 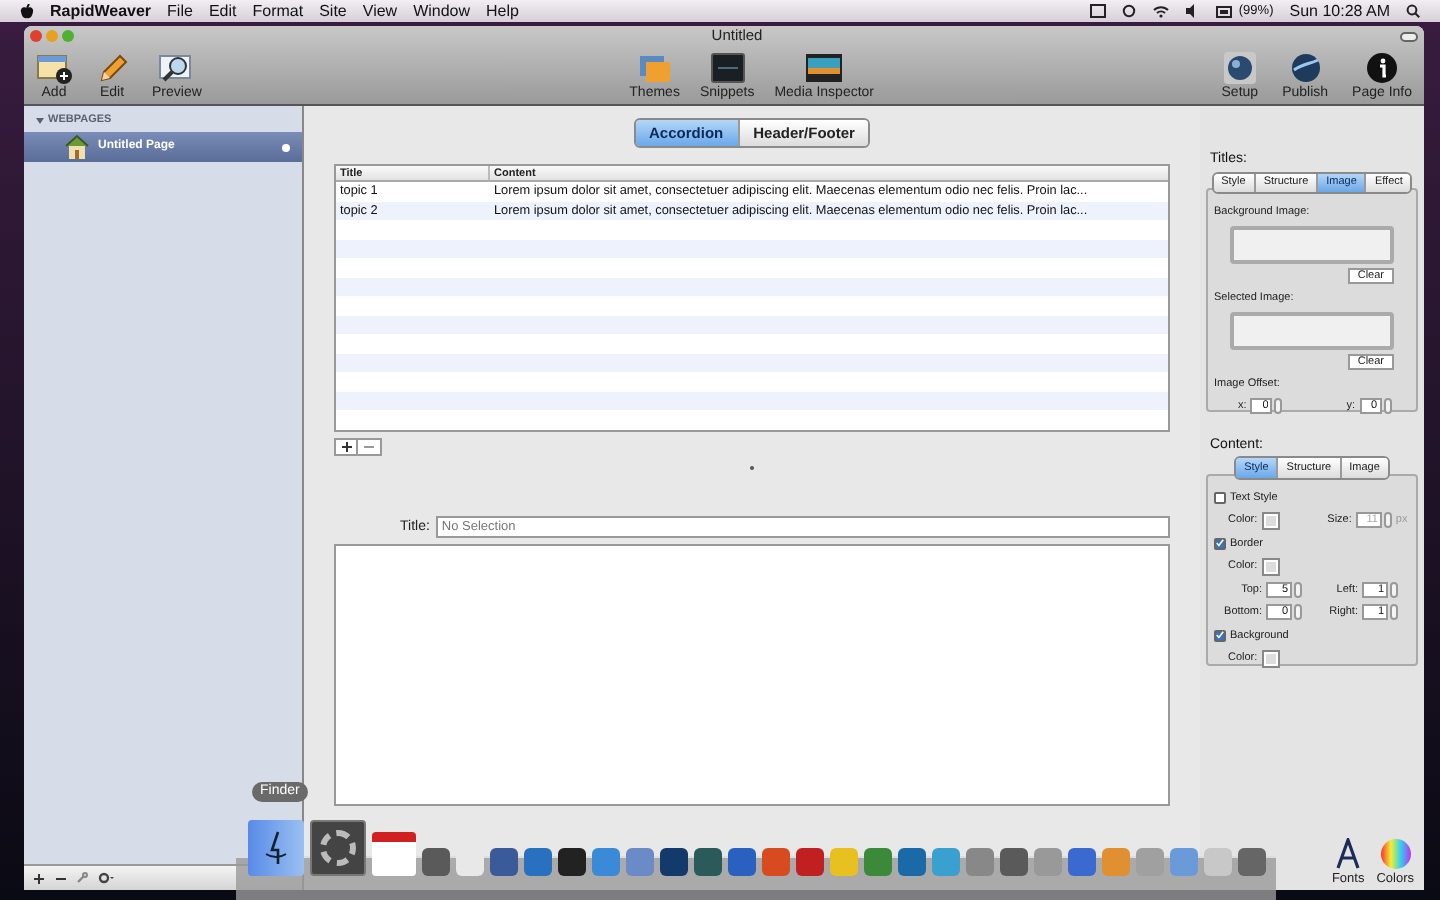 What do you see at coordinates (278, 11) in the screenshot?
I see `menu-item: Format` at bounding box center [278, 11].